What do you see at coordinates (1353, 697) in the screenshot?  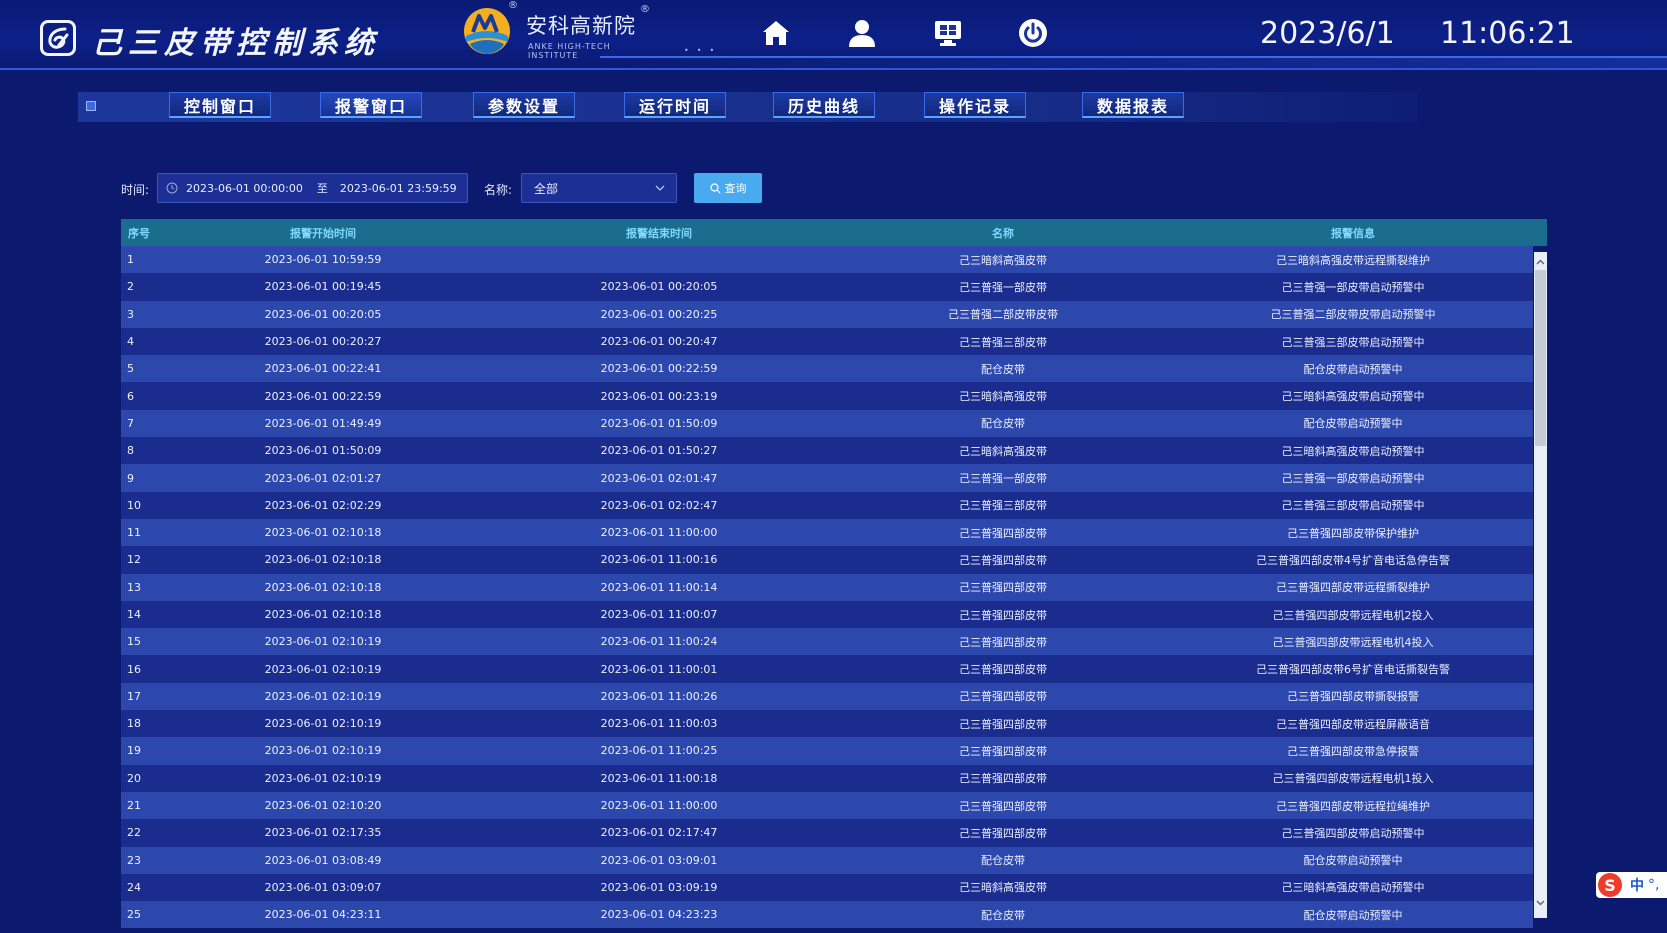 I see `cell-alarm-info: 己三普强四部皮带撕裂报警` at bounding box center [1353, 697].